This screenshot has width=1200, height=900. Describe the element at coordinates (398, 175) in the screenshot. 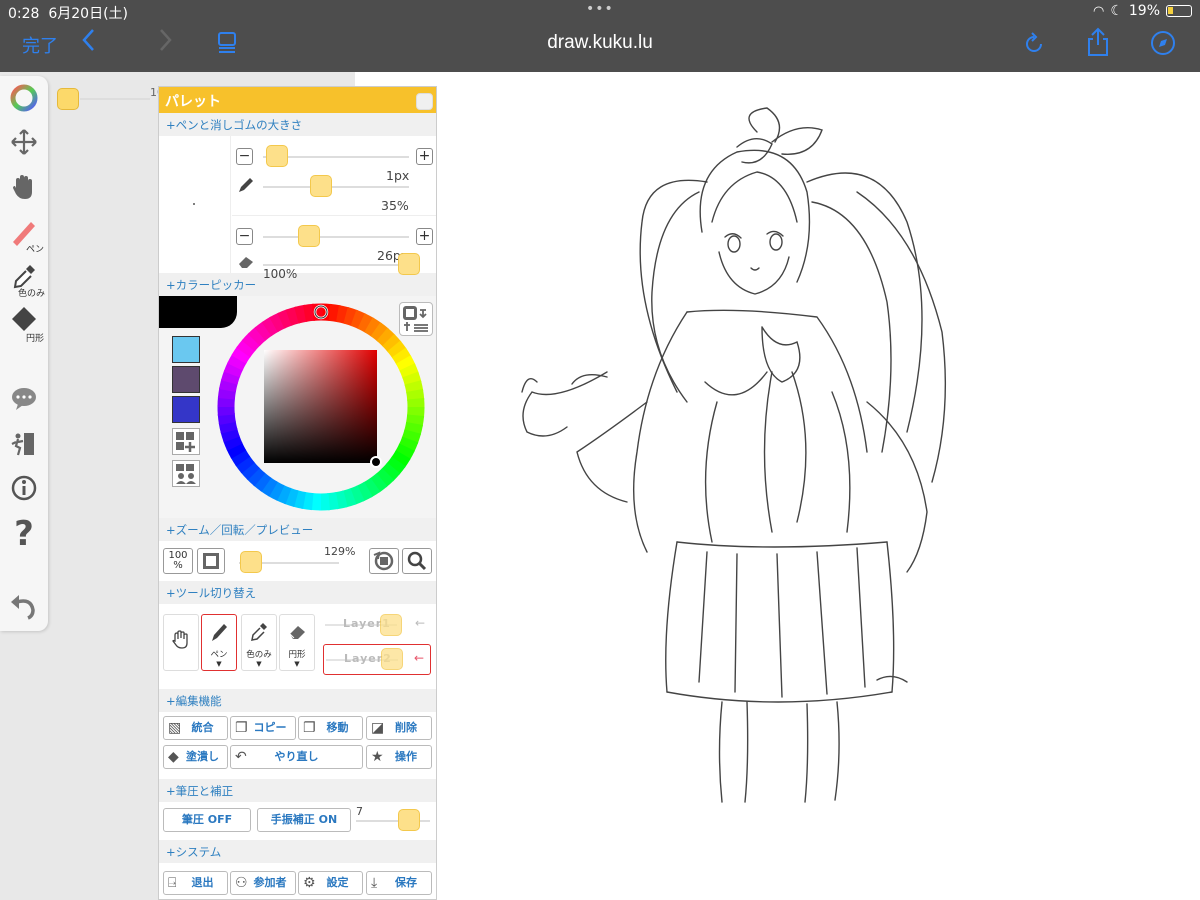

I see `pen-size-value: 1px` at that location.